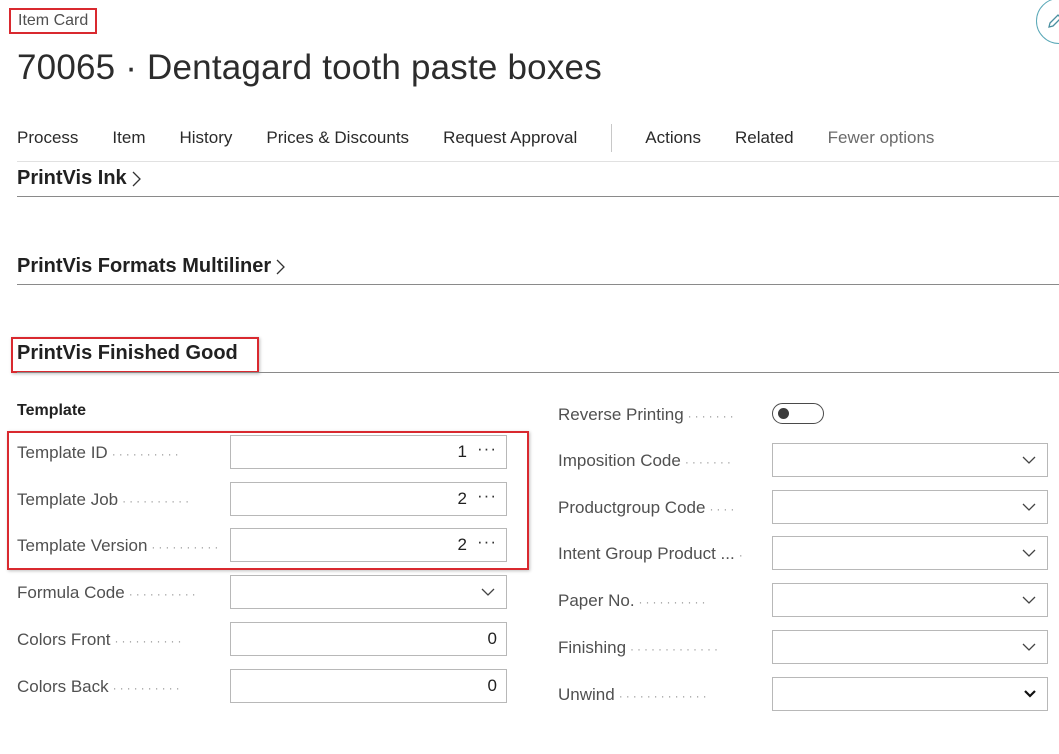  I want to click on field-label: Reverse Printing ·······, so click(647, 414).